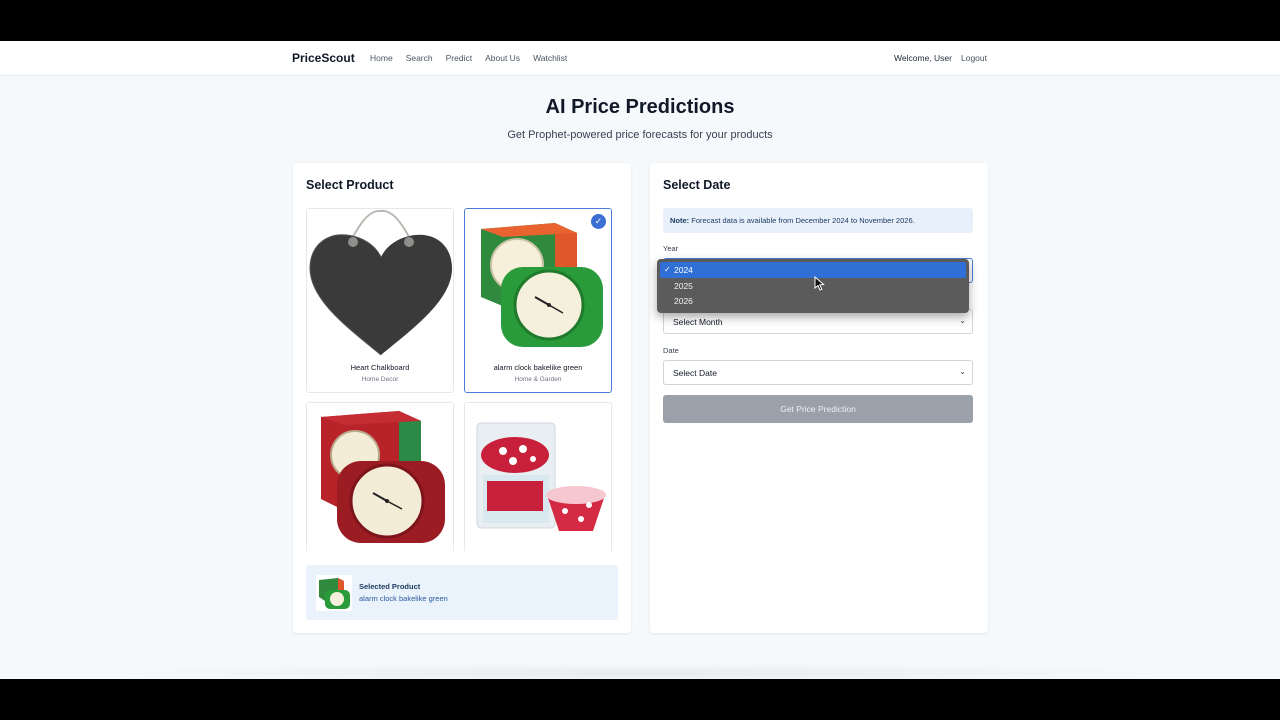 The image size is (1280, 720). Describe the element at coordinates (813, 301) in the screenshot. I see `year-option-2026: 2026` at that location.